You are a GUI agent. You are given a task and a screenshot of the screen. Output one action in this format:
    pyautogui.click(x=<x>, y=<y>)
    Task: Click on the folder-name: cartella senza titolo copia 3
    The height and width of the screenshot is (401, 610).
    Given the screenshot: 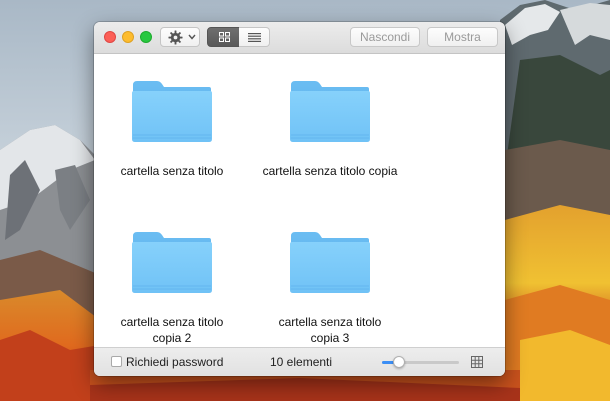 What is the action you would take?
    pyautogui.click(x=330, y=330)
    